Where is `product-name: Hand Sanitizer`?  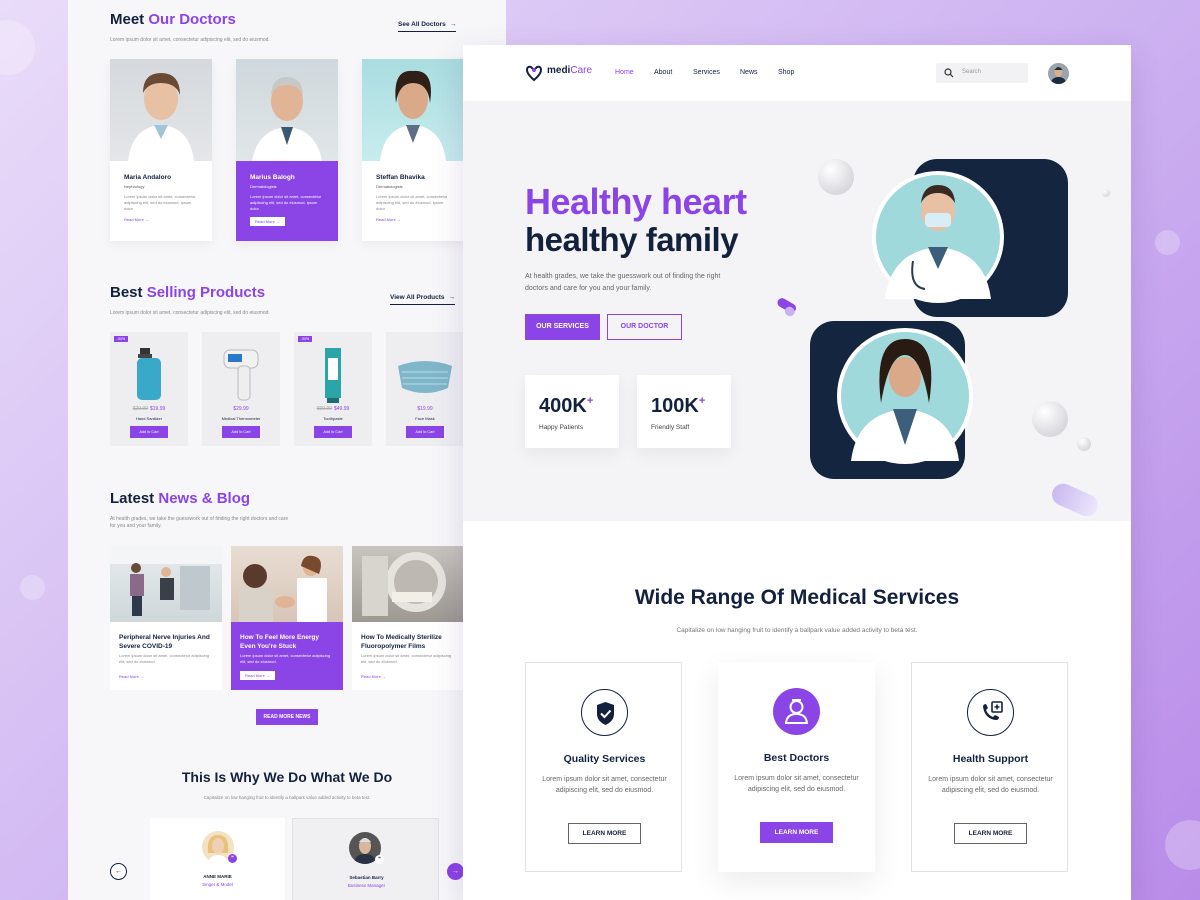 product-name: Hand Sanitizer is located at coordinates (149, 418).